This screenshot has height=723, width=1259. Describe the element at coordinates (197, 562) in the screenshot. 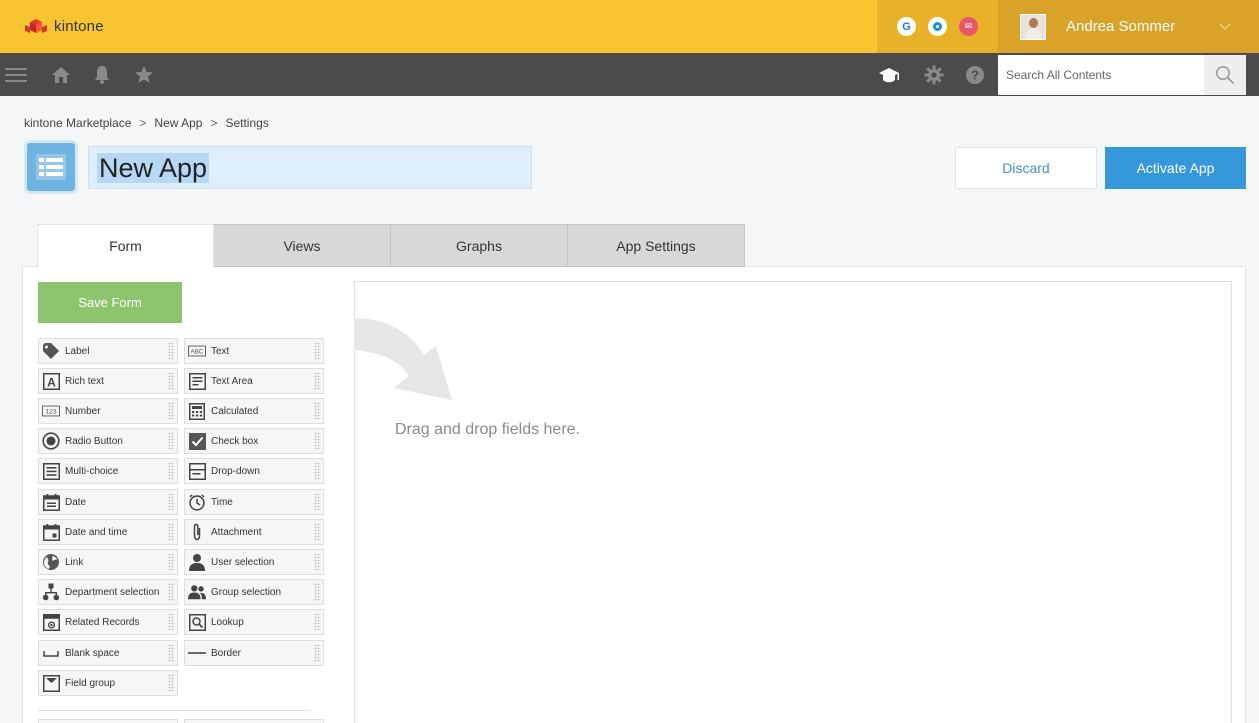

I see `user-icon` at that location.